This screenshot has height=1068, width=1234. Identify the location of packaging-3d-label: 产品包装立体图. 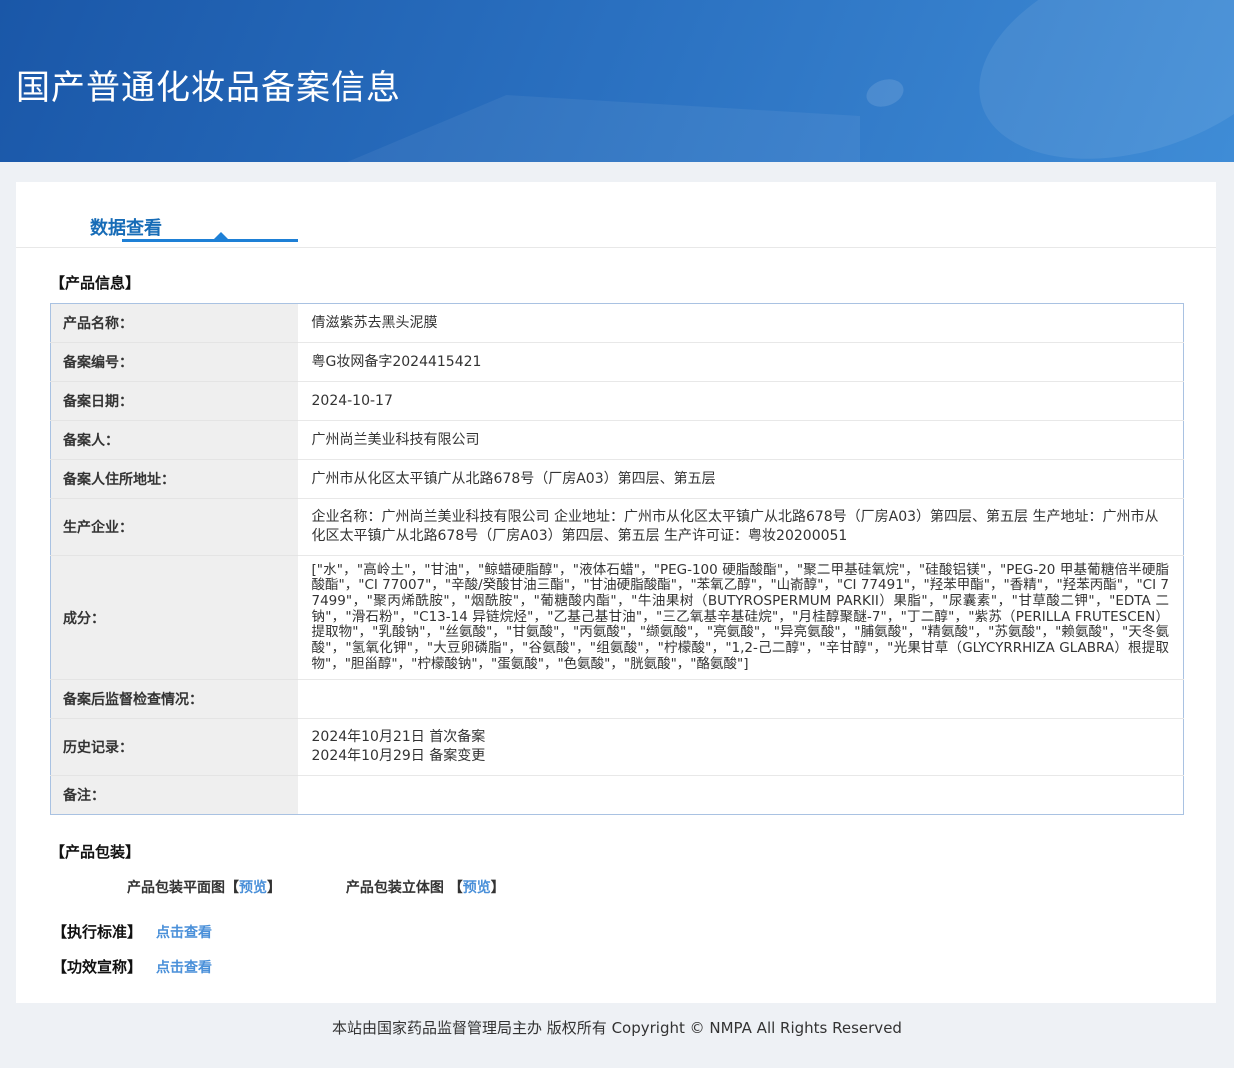
(397, 888).